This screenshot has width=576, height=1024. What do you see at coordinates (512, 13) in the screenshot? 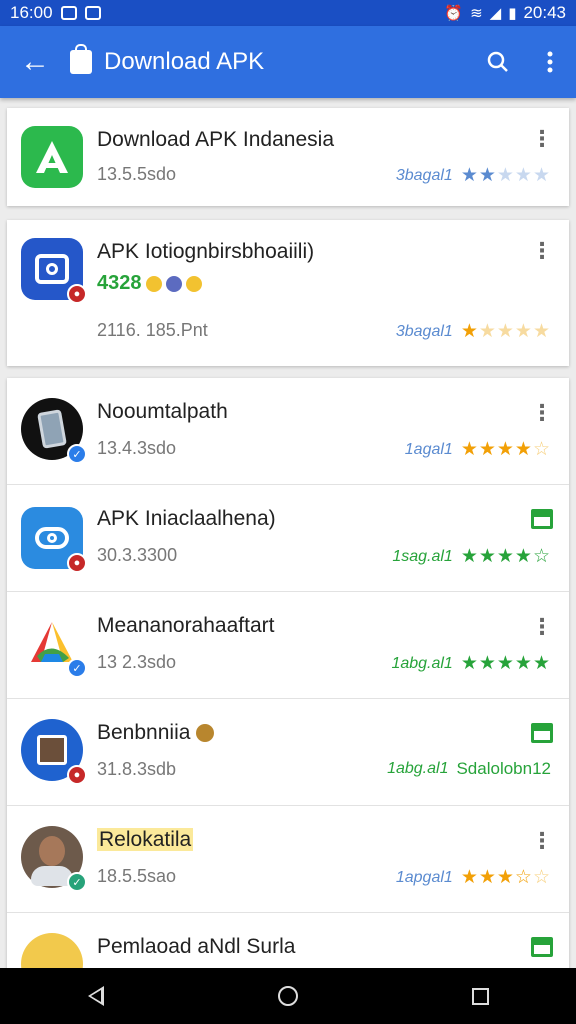
I see `battery-icon: ▮` at bounding box center [512, 13].